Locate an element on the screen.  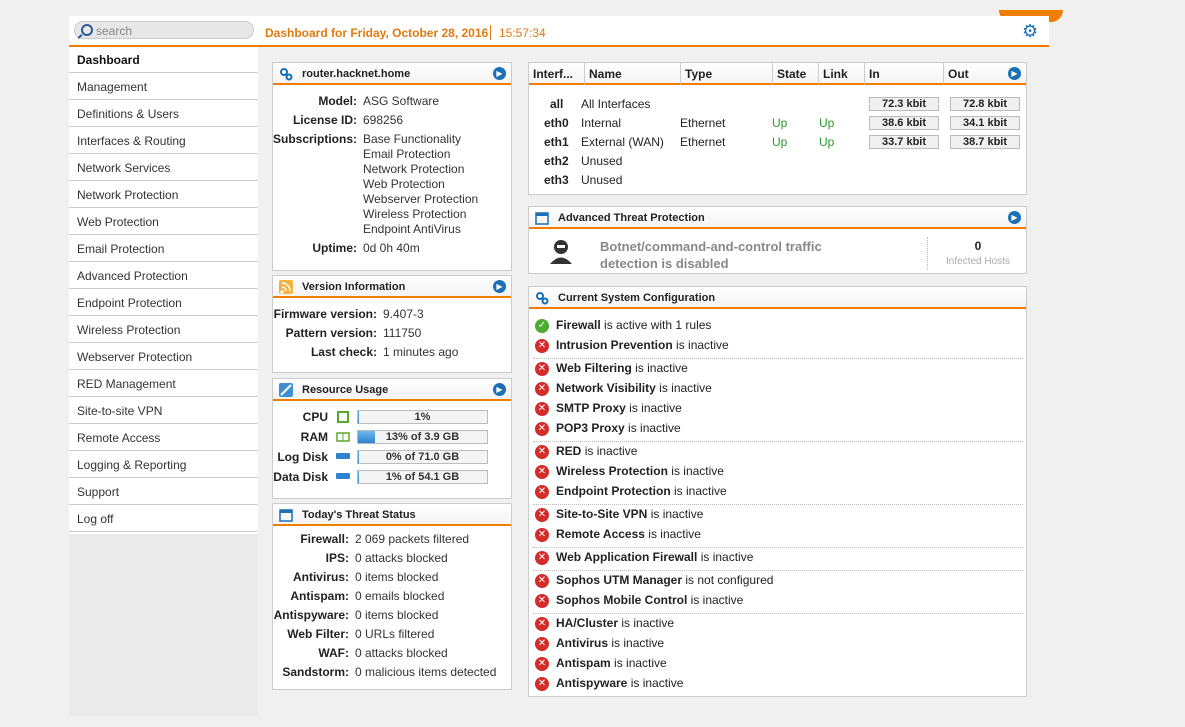
last-check-label: Last check: is located at coordinates (343, 352).